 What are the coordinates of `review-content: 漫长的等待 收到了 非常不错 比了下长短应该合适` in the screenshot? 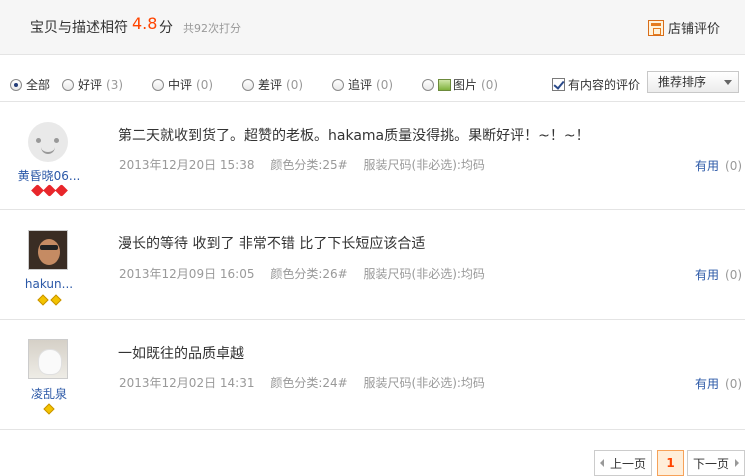 It's located at (272, 244).